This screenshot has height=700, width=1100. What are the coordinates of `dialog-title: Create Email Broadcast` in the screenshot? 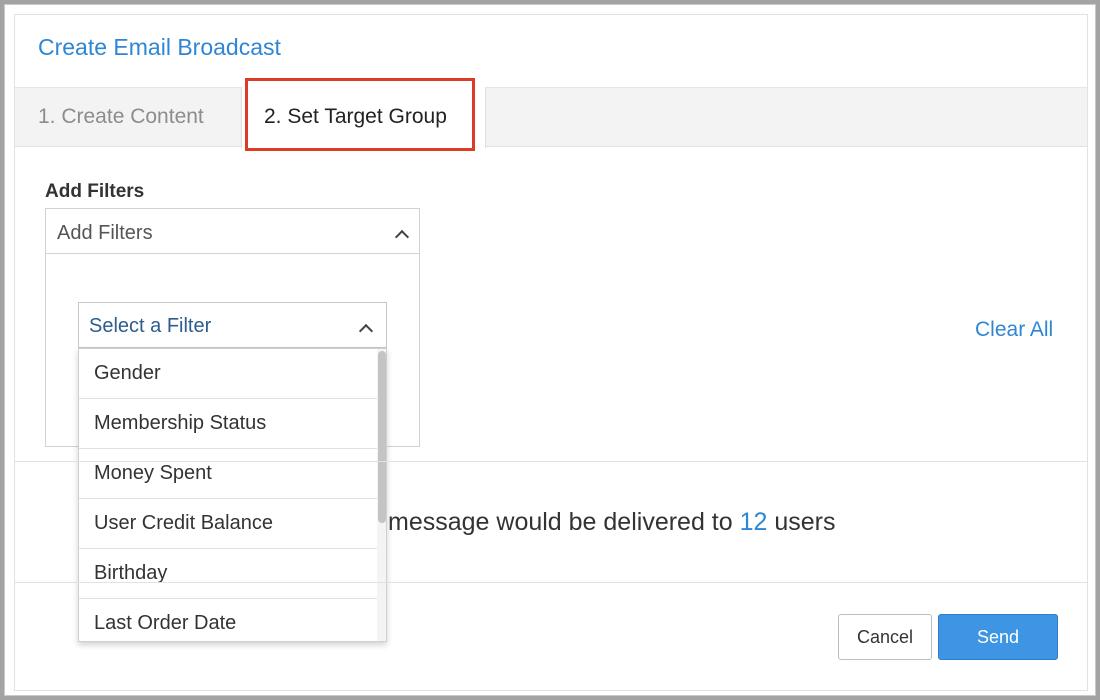 It's located at (159, 47).